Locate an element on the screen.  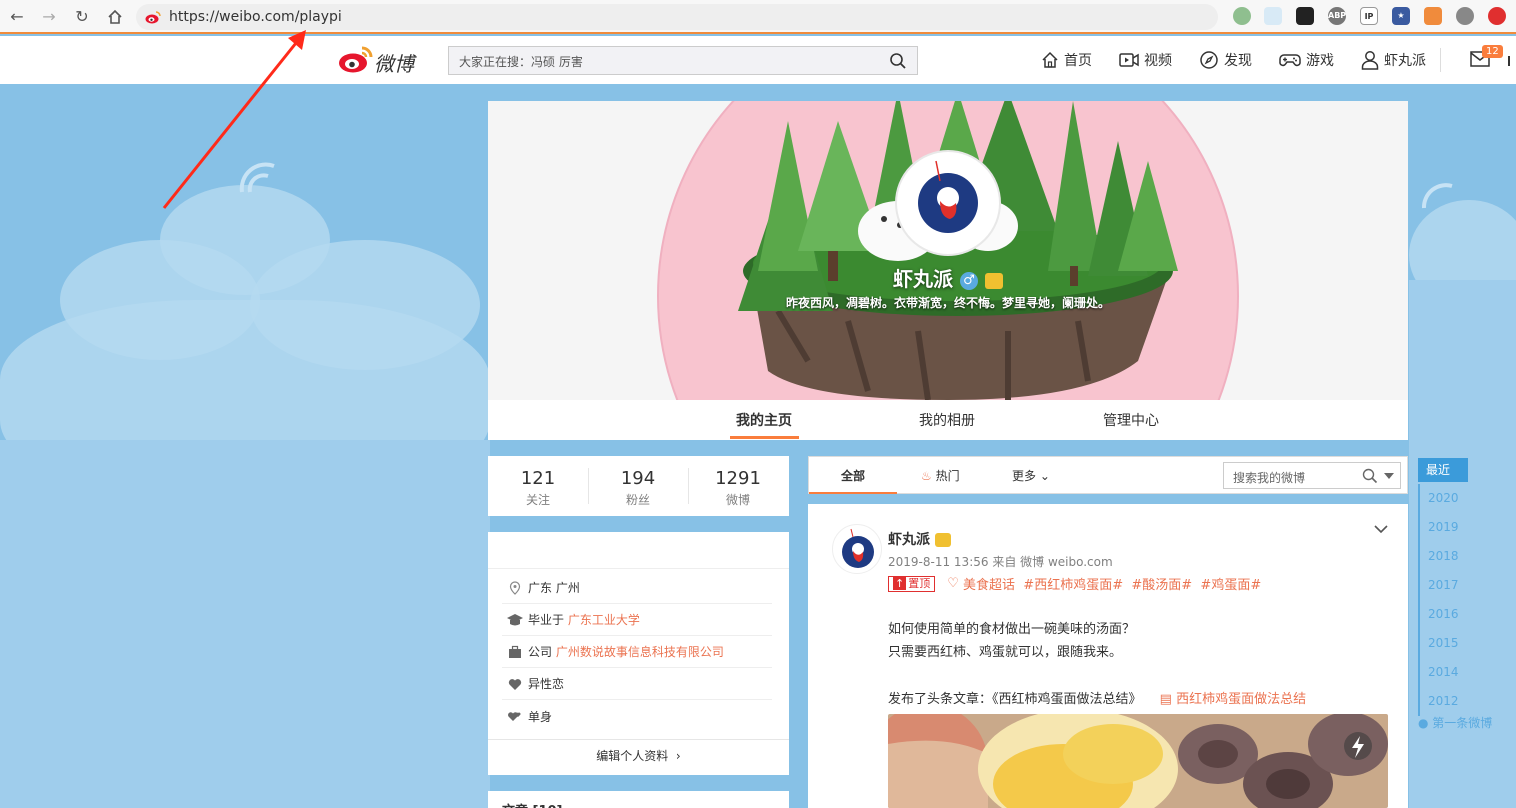
ext-dark-icon is located at coordinates (1305, 16).